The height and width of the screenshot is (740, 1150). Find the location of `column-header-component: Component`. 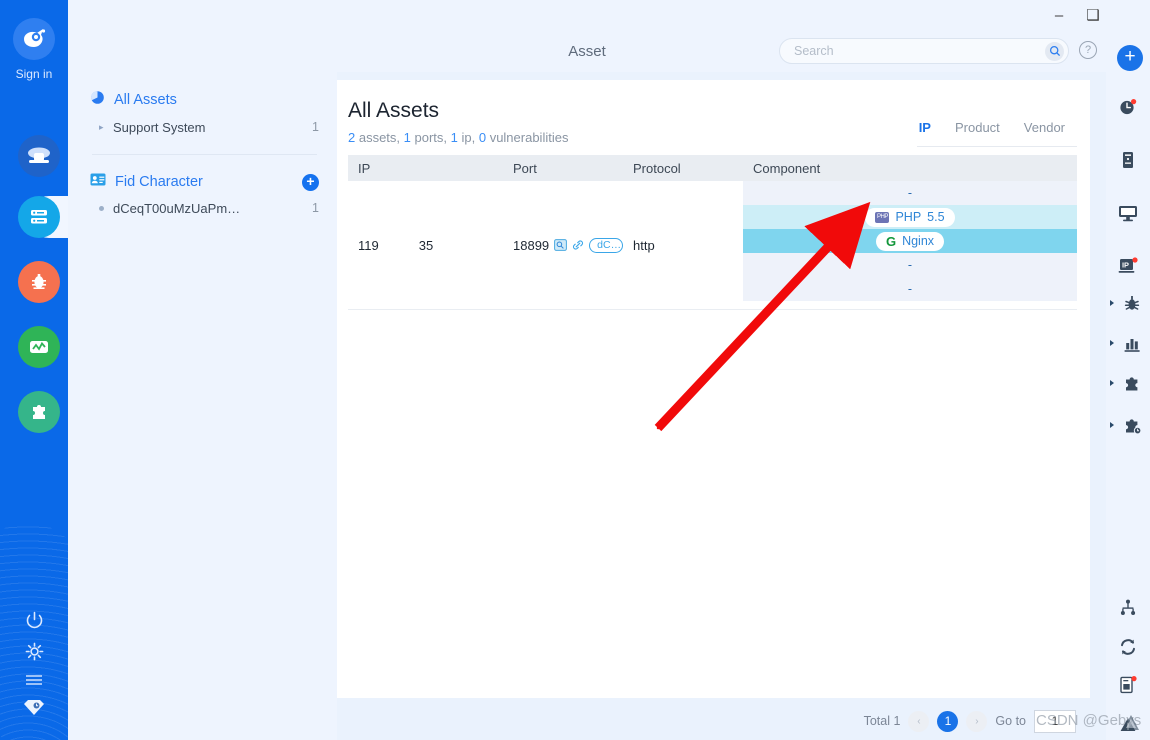

column-header-component: Component is located at coordinates (787, 168).